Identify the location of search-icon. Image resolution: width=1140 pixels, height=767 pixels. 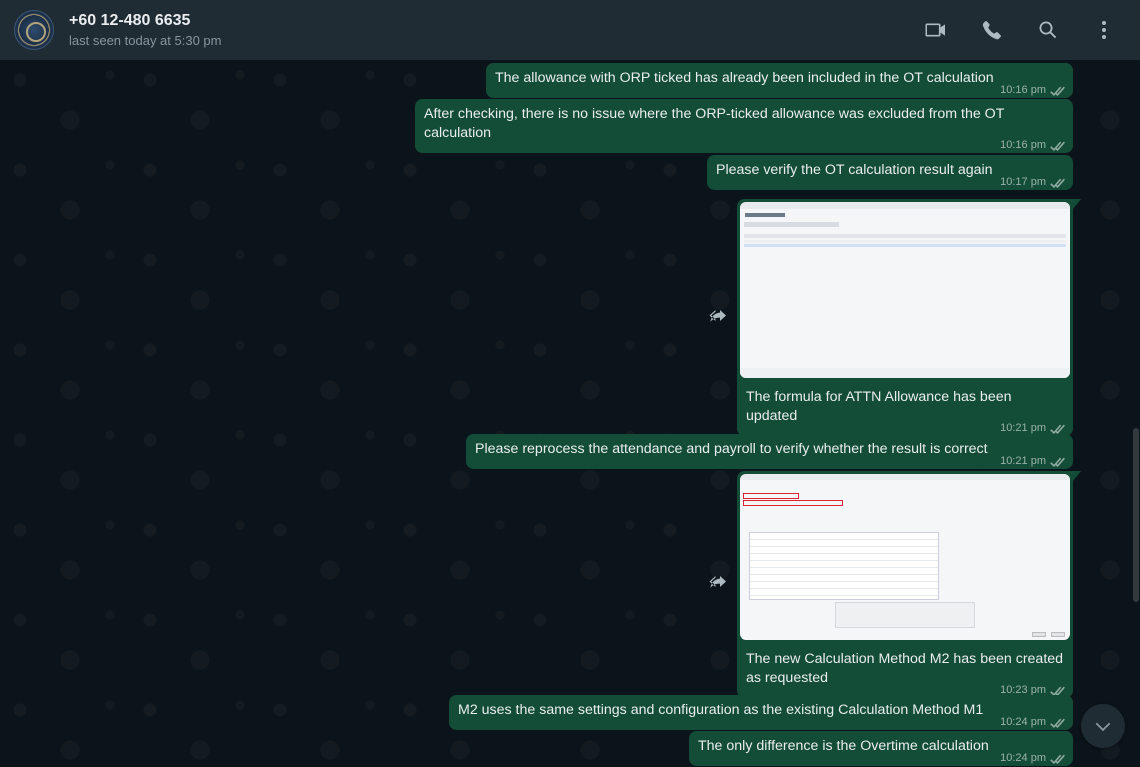
(1048, 30).